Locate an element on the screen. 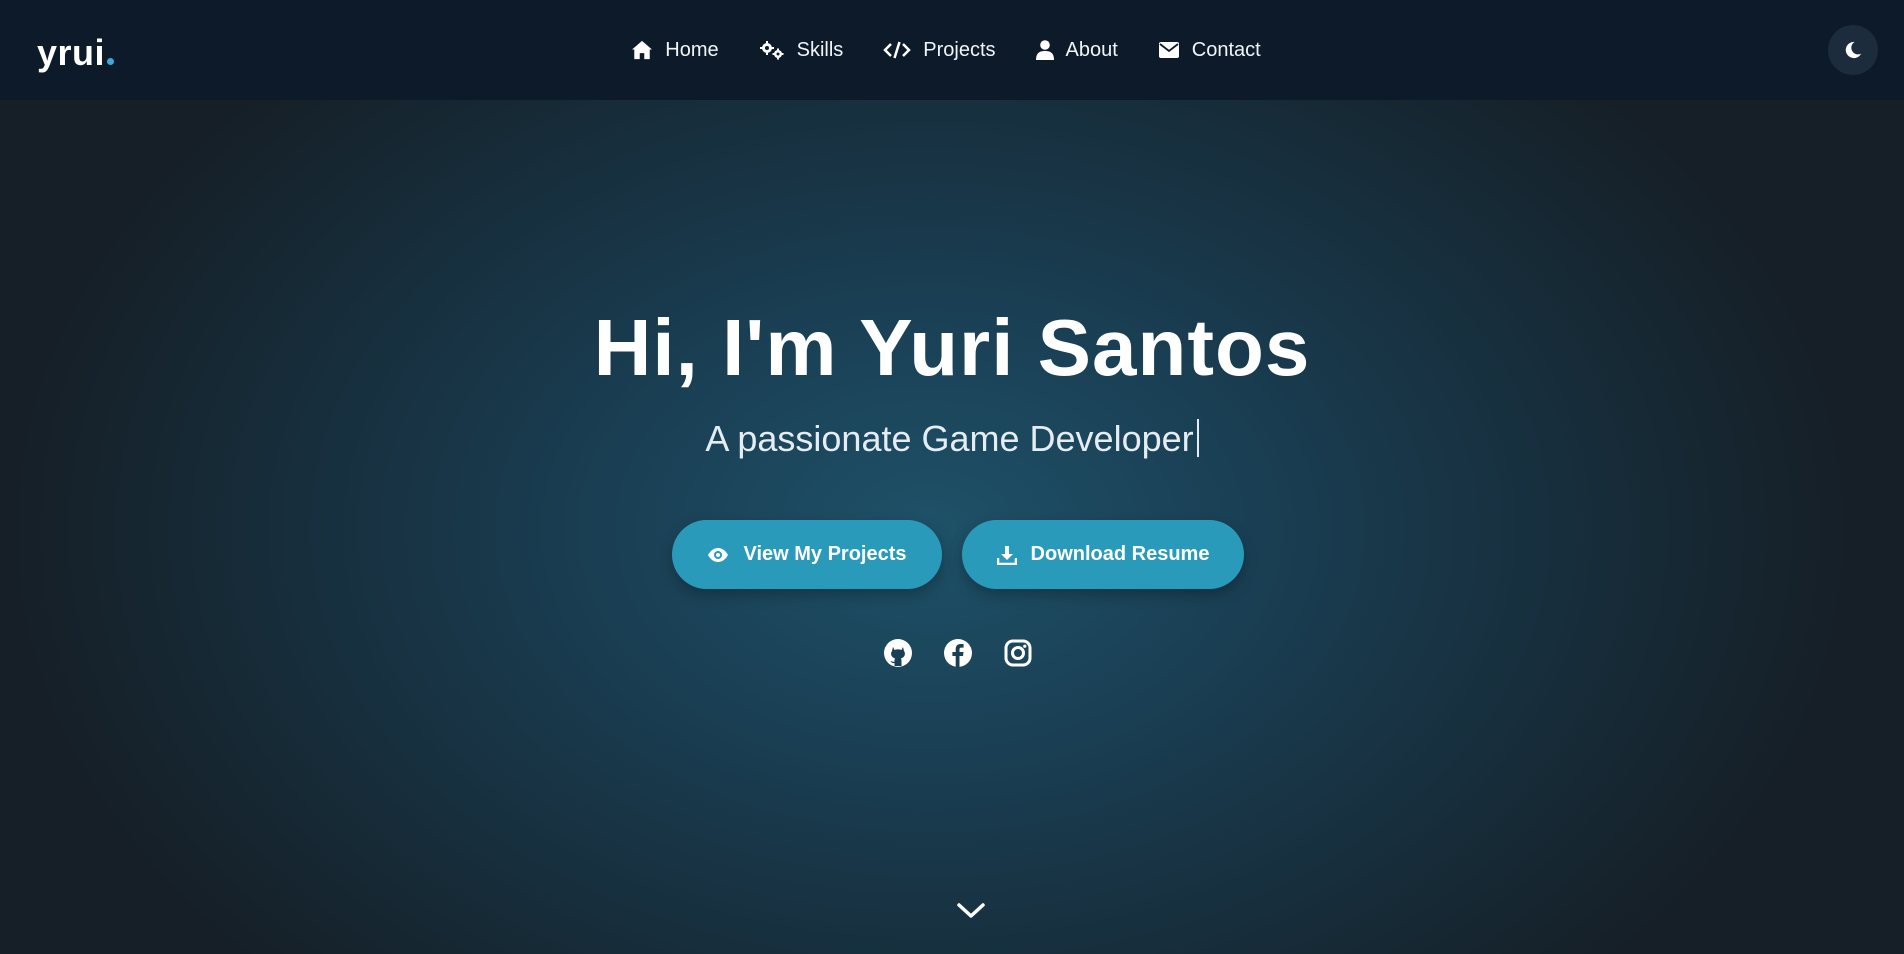 Image resolution: width=1904 pixels, height=954 pixels. gears-icon is located at coordinates (771, 50).